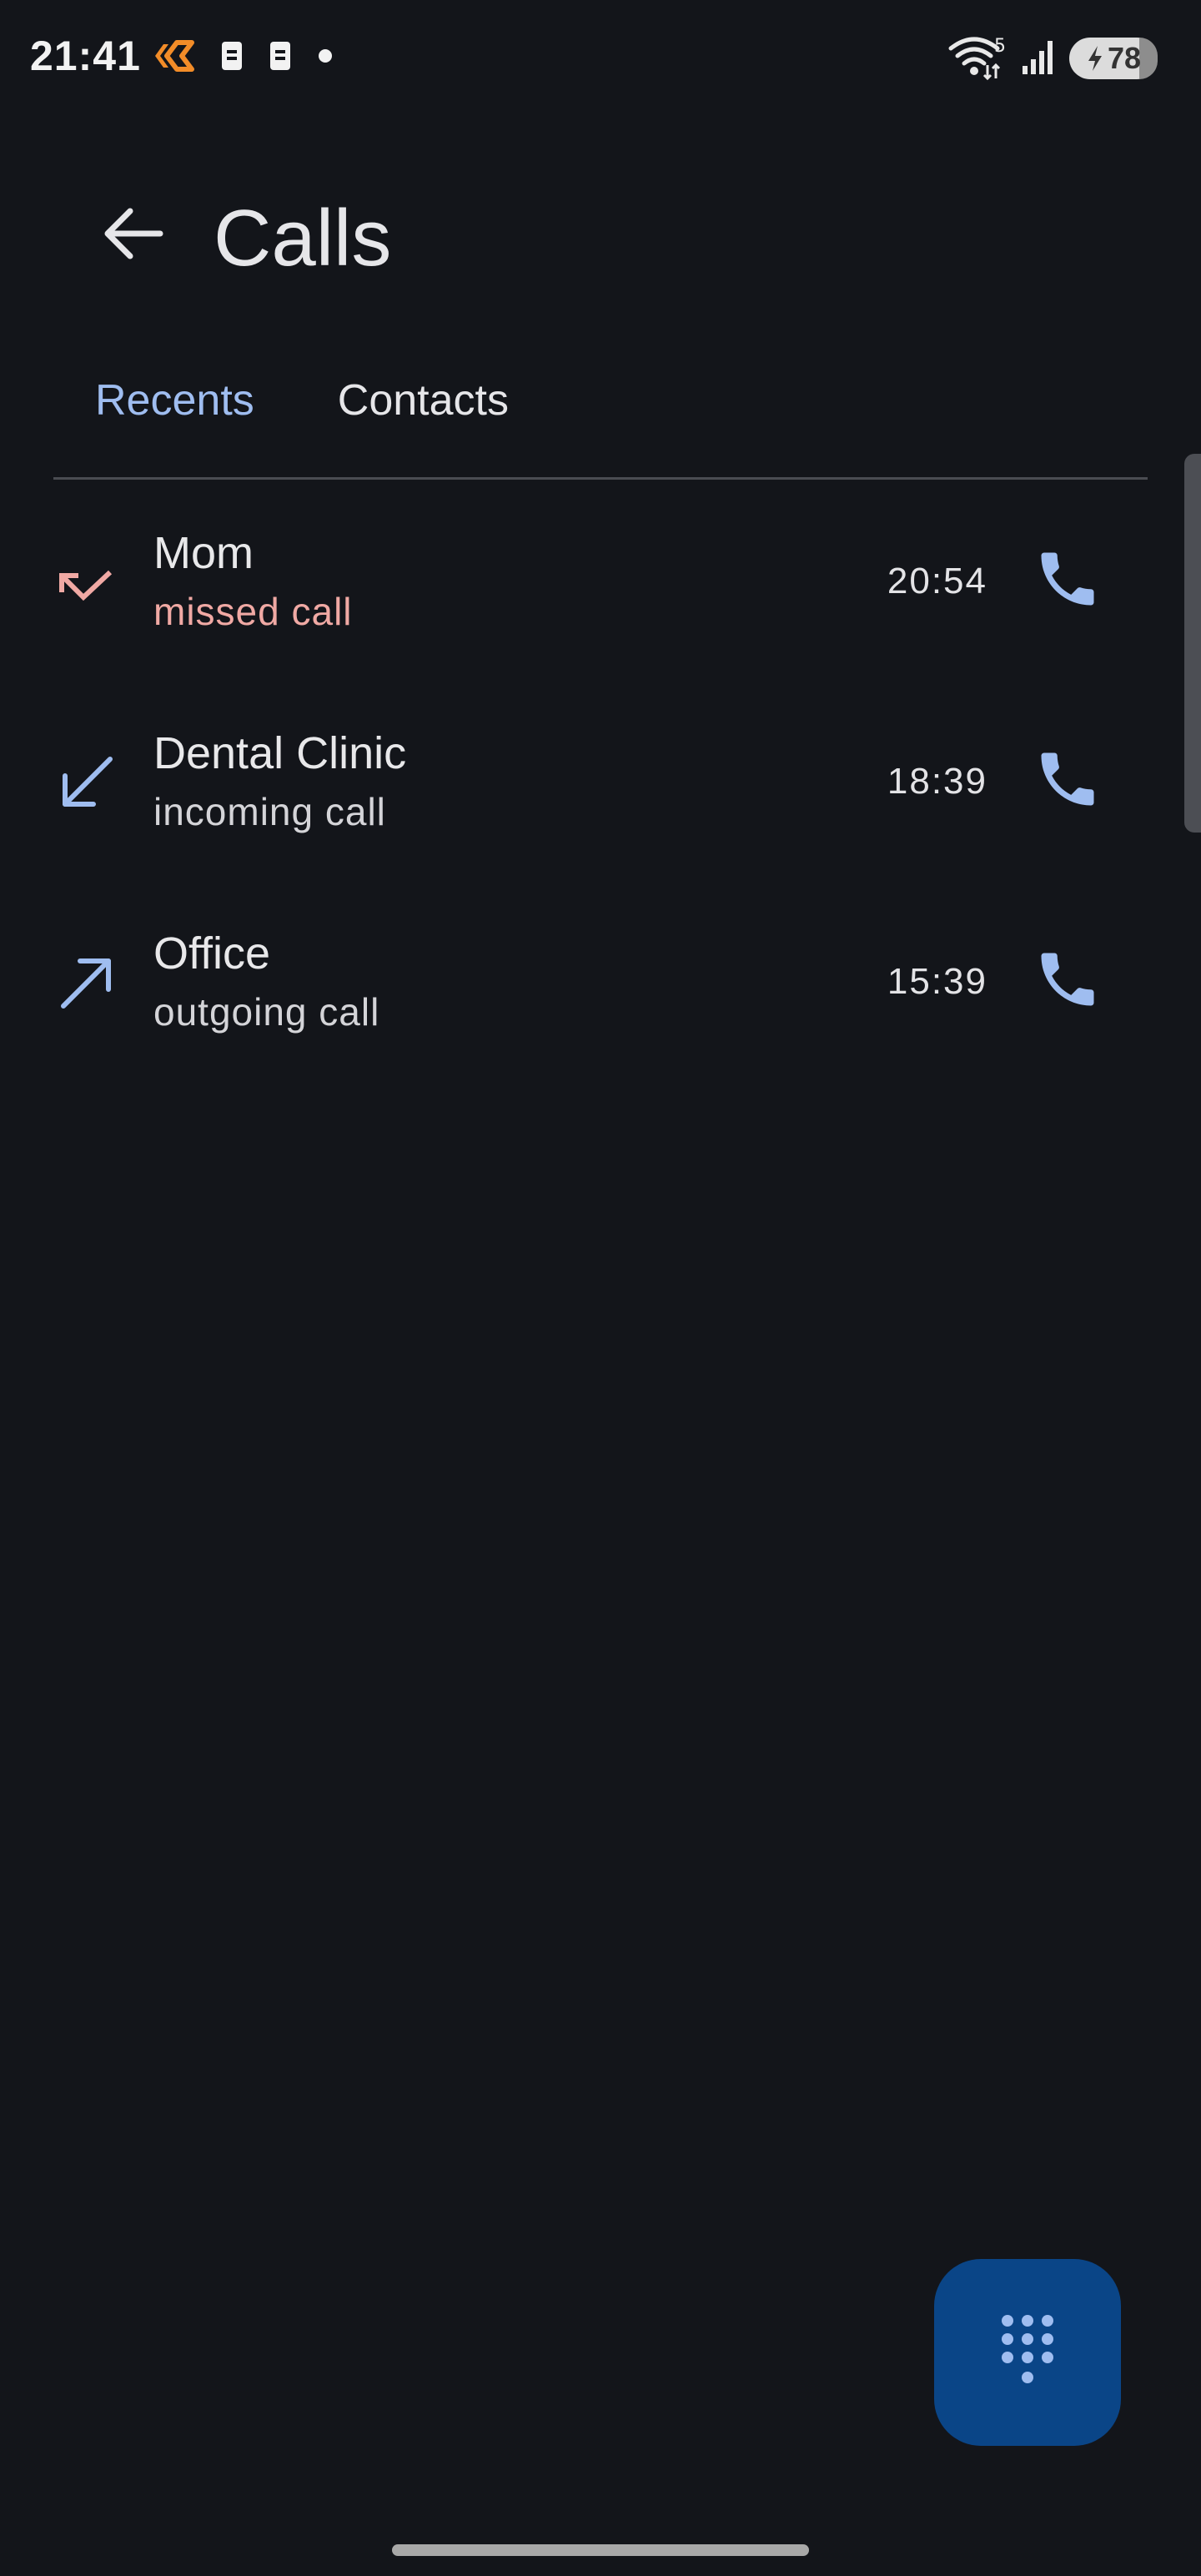 Image resolution: width=1201 pixels, height=2576 pixels. I want to click on activity-icon, so click(174, 58).